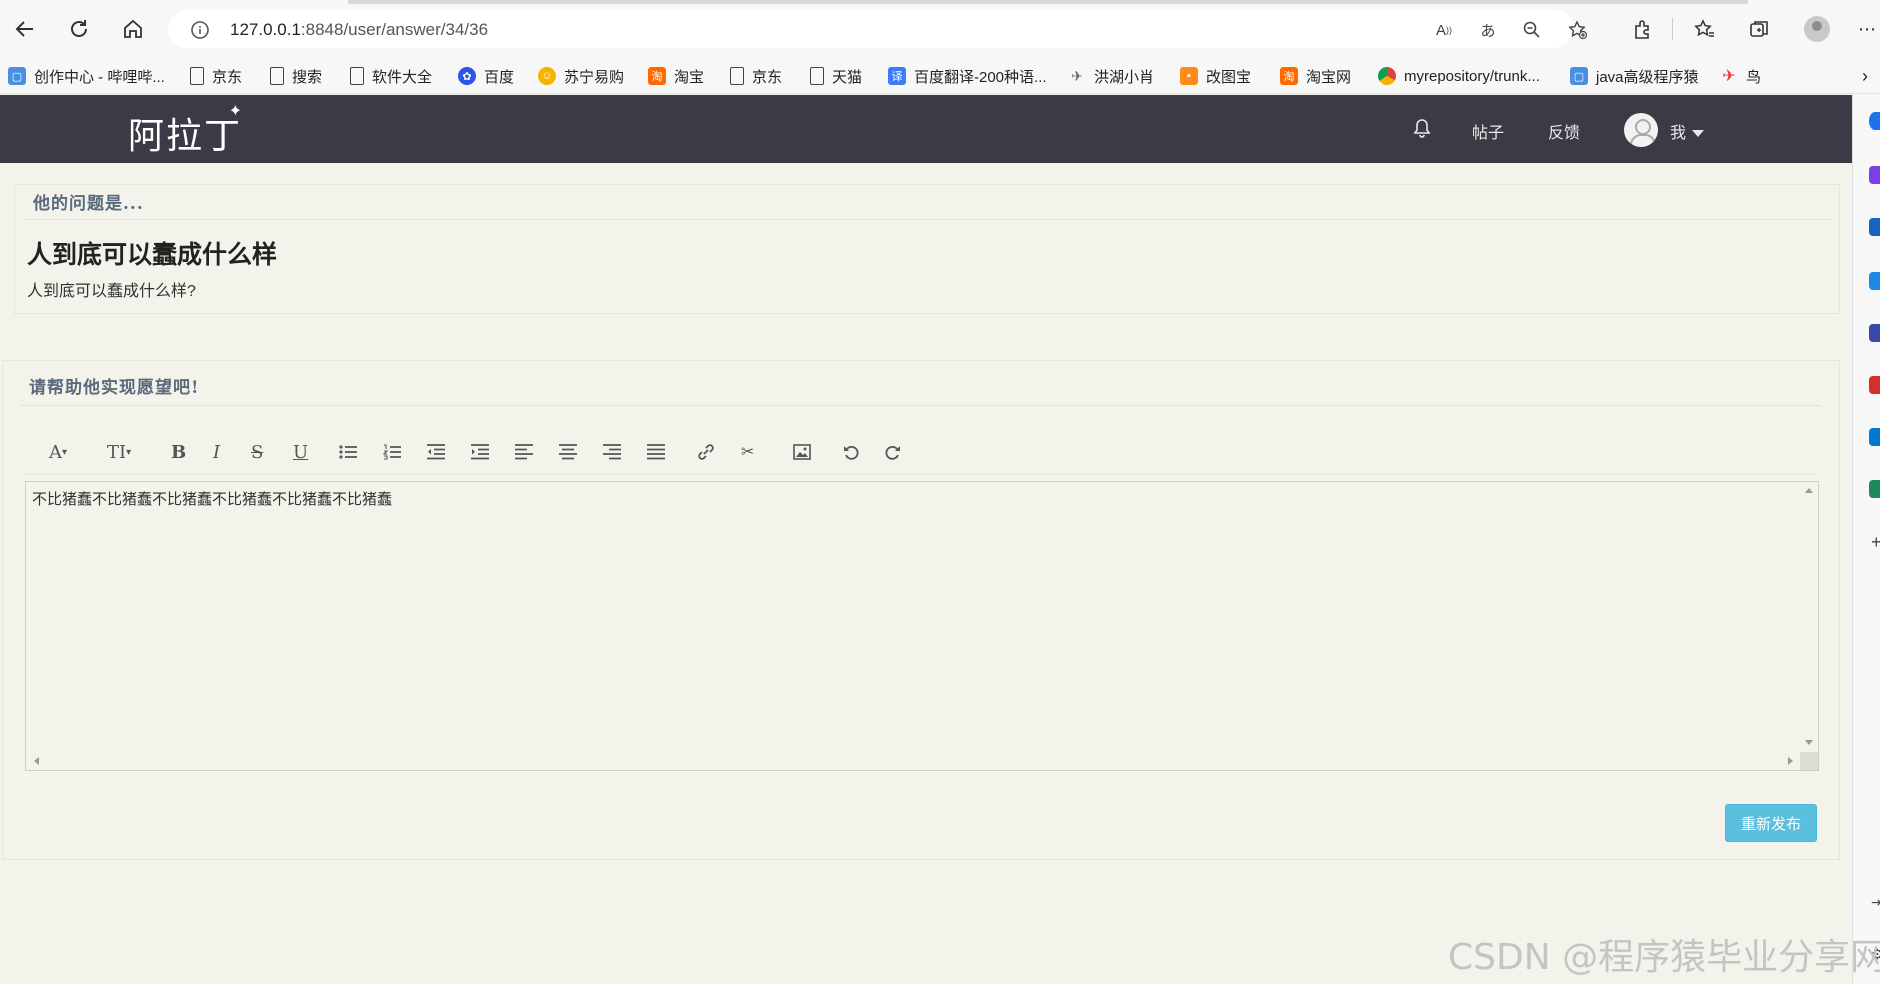 The image size is (1880, 984). Describe the element at coordinates (706, 452) in the screenshot. I see `link-icon` at that location.